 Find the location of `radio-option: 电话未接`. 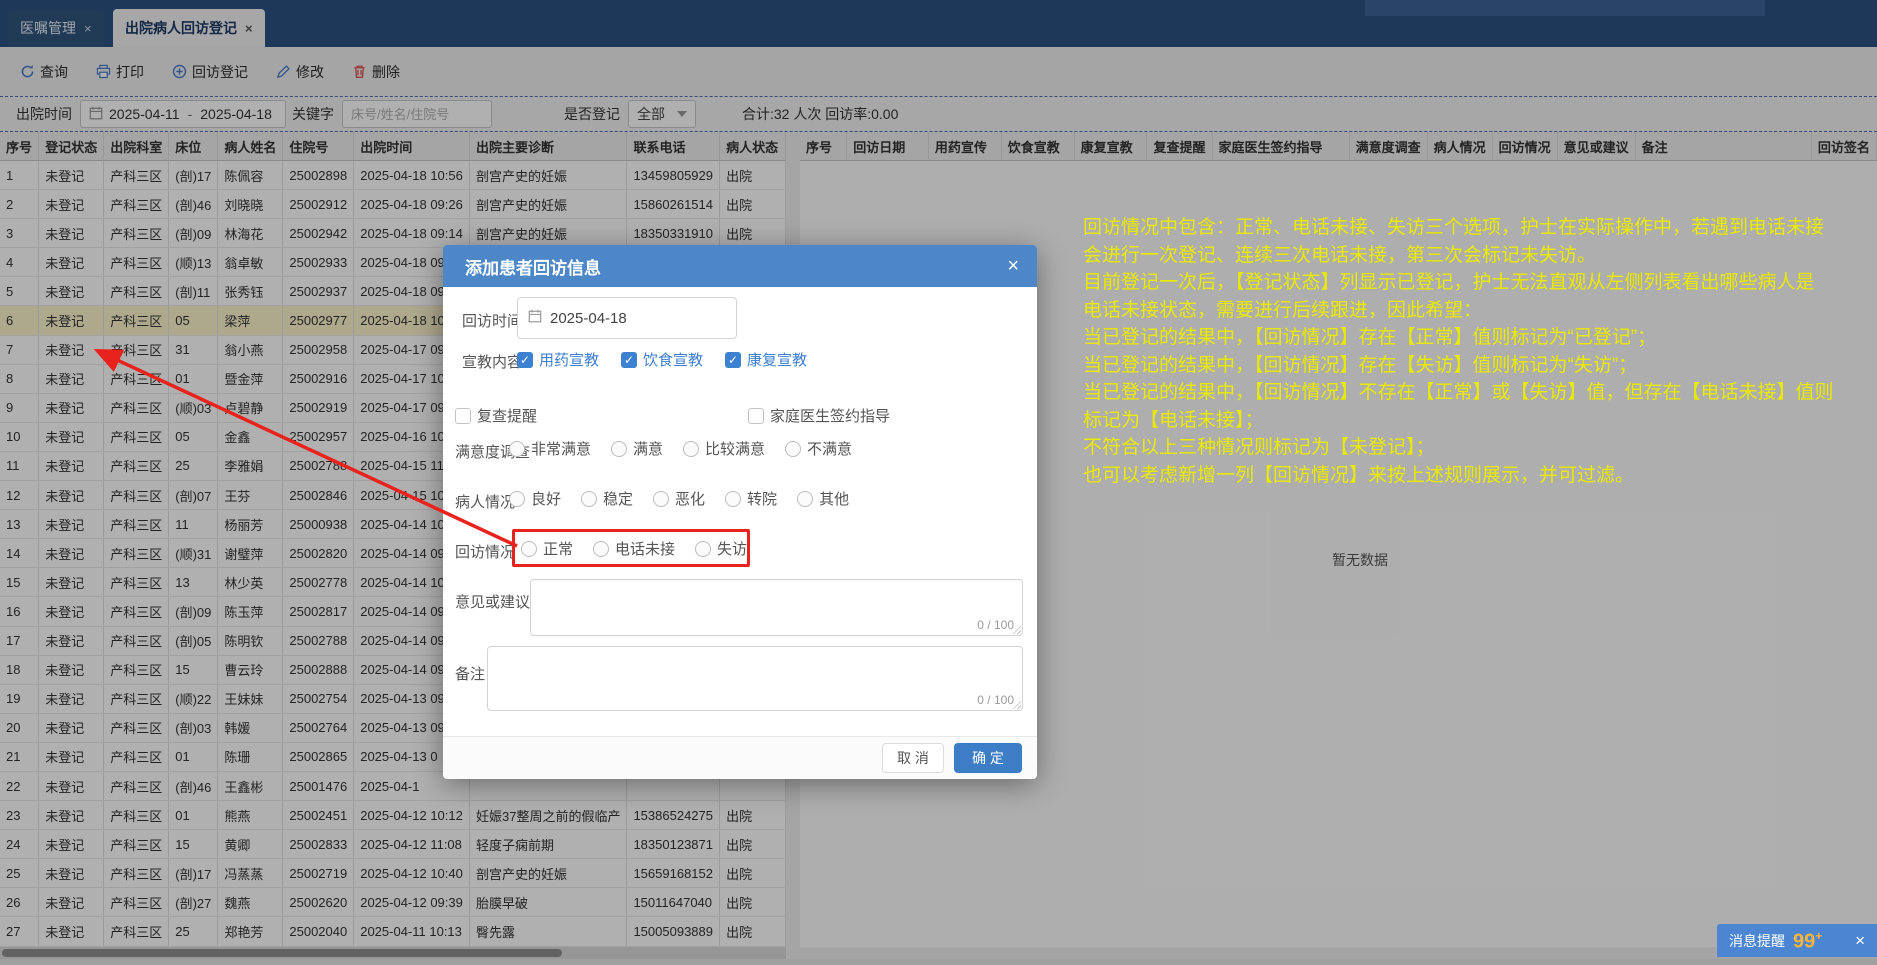

radio-option: 电话未接 is located at coordinates (634, 548).